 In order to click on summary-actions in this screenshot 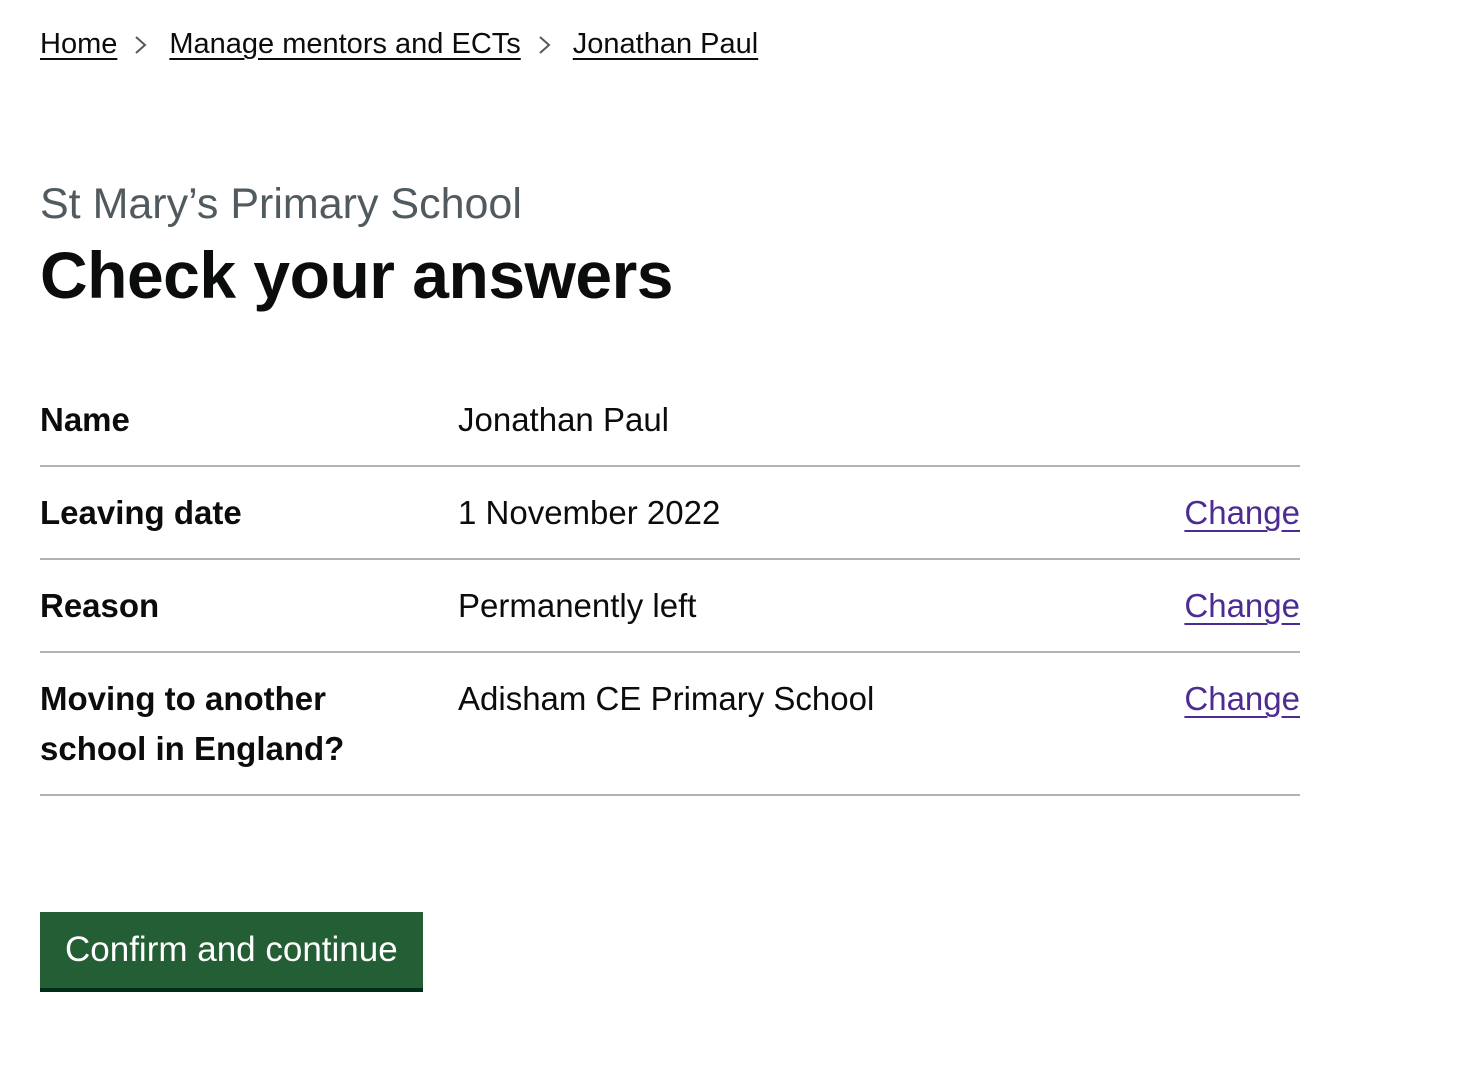, I will do `click(1200, 419)`.